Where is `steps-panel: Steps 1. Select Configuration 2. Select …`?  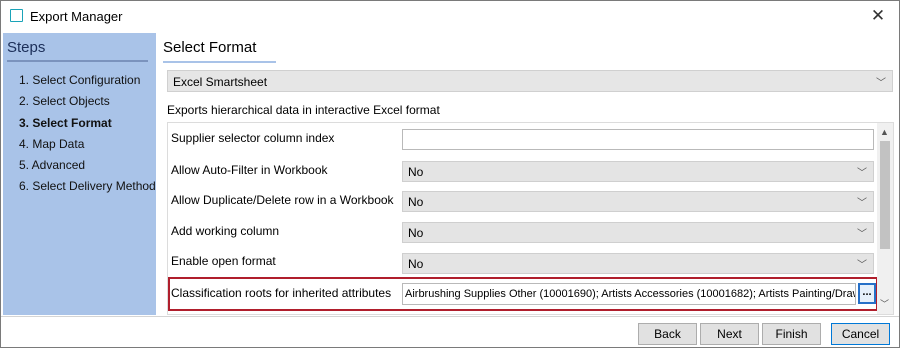 steps-panel: Steps 1. Select Configuration 2. Select … is located at coordinates (79, 174).